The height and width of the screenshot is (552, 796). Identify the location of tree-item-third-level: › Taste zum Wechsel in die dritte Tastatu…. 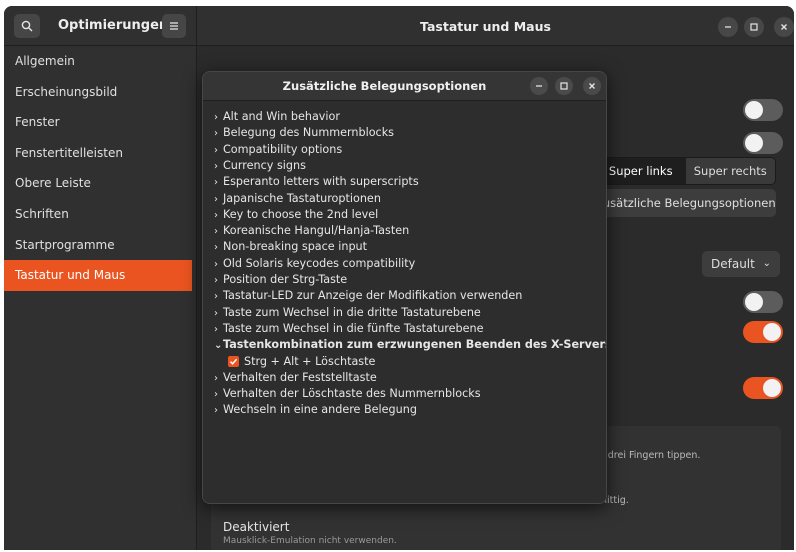
(347, 313).